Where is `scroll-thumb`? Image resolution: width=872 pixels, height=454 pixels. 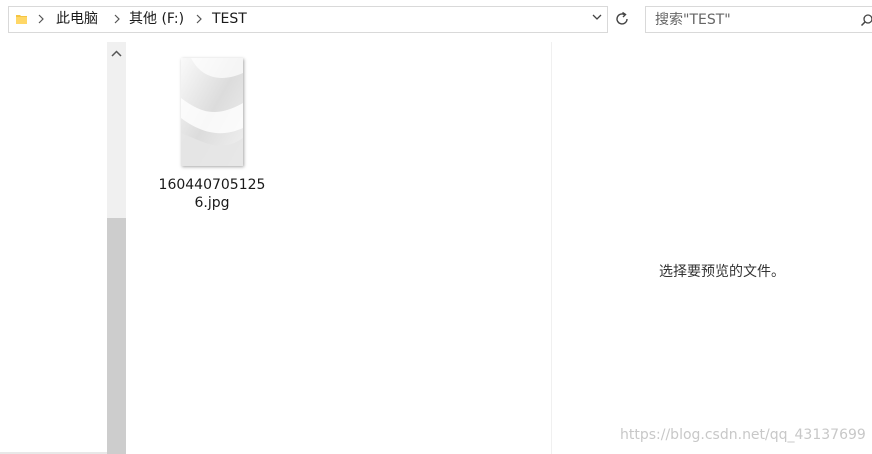 scroll-thumb is located at coordinates (116, 336).